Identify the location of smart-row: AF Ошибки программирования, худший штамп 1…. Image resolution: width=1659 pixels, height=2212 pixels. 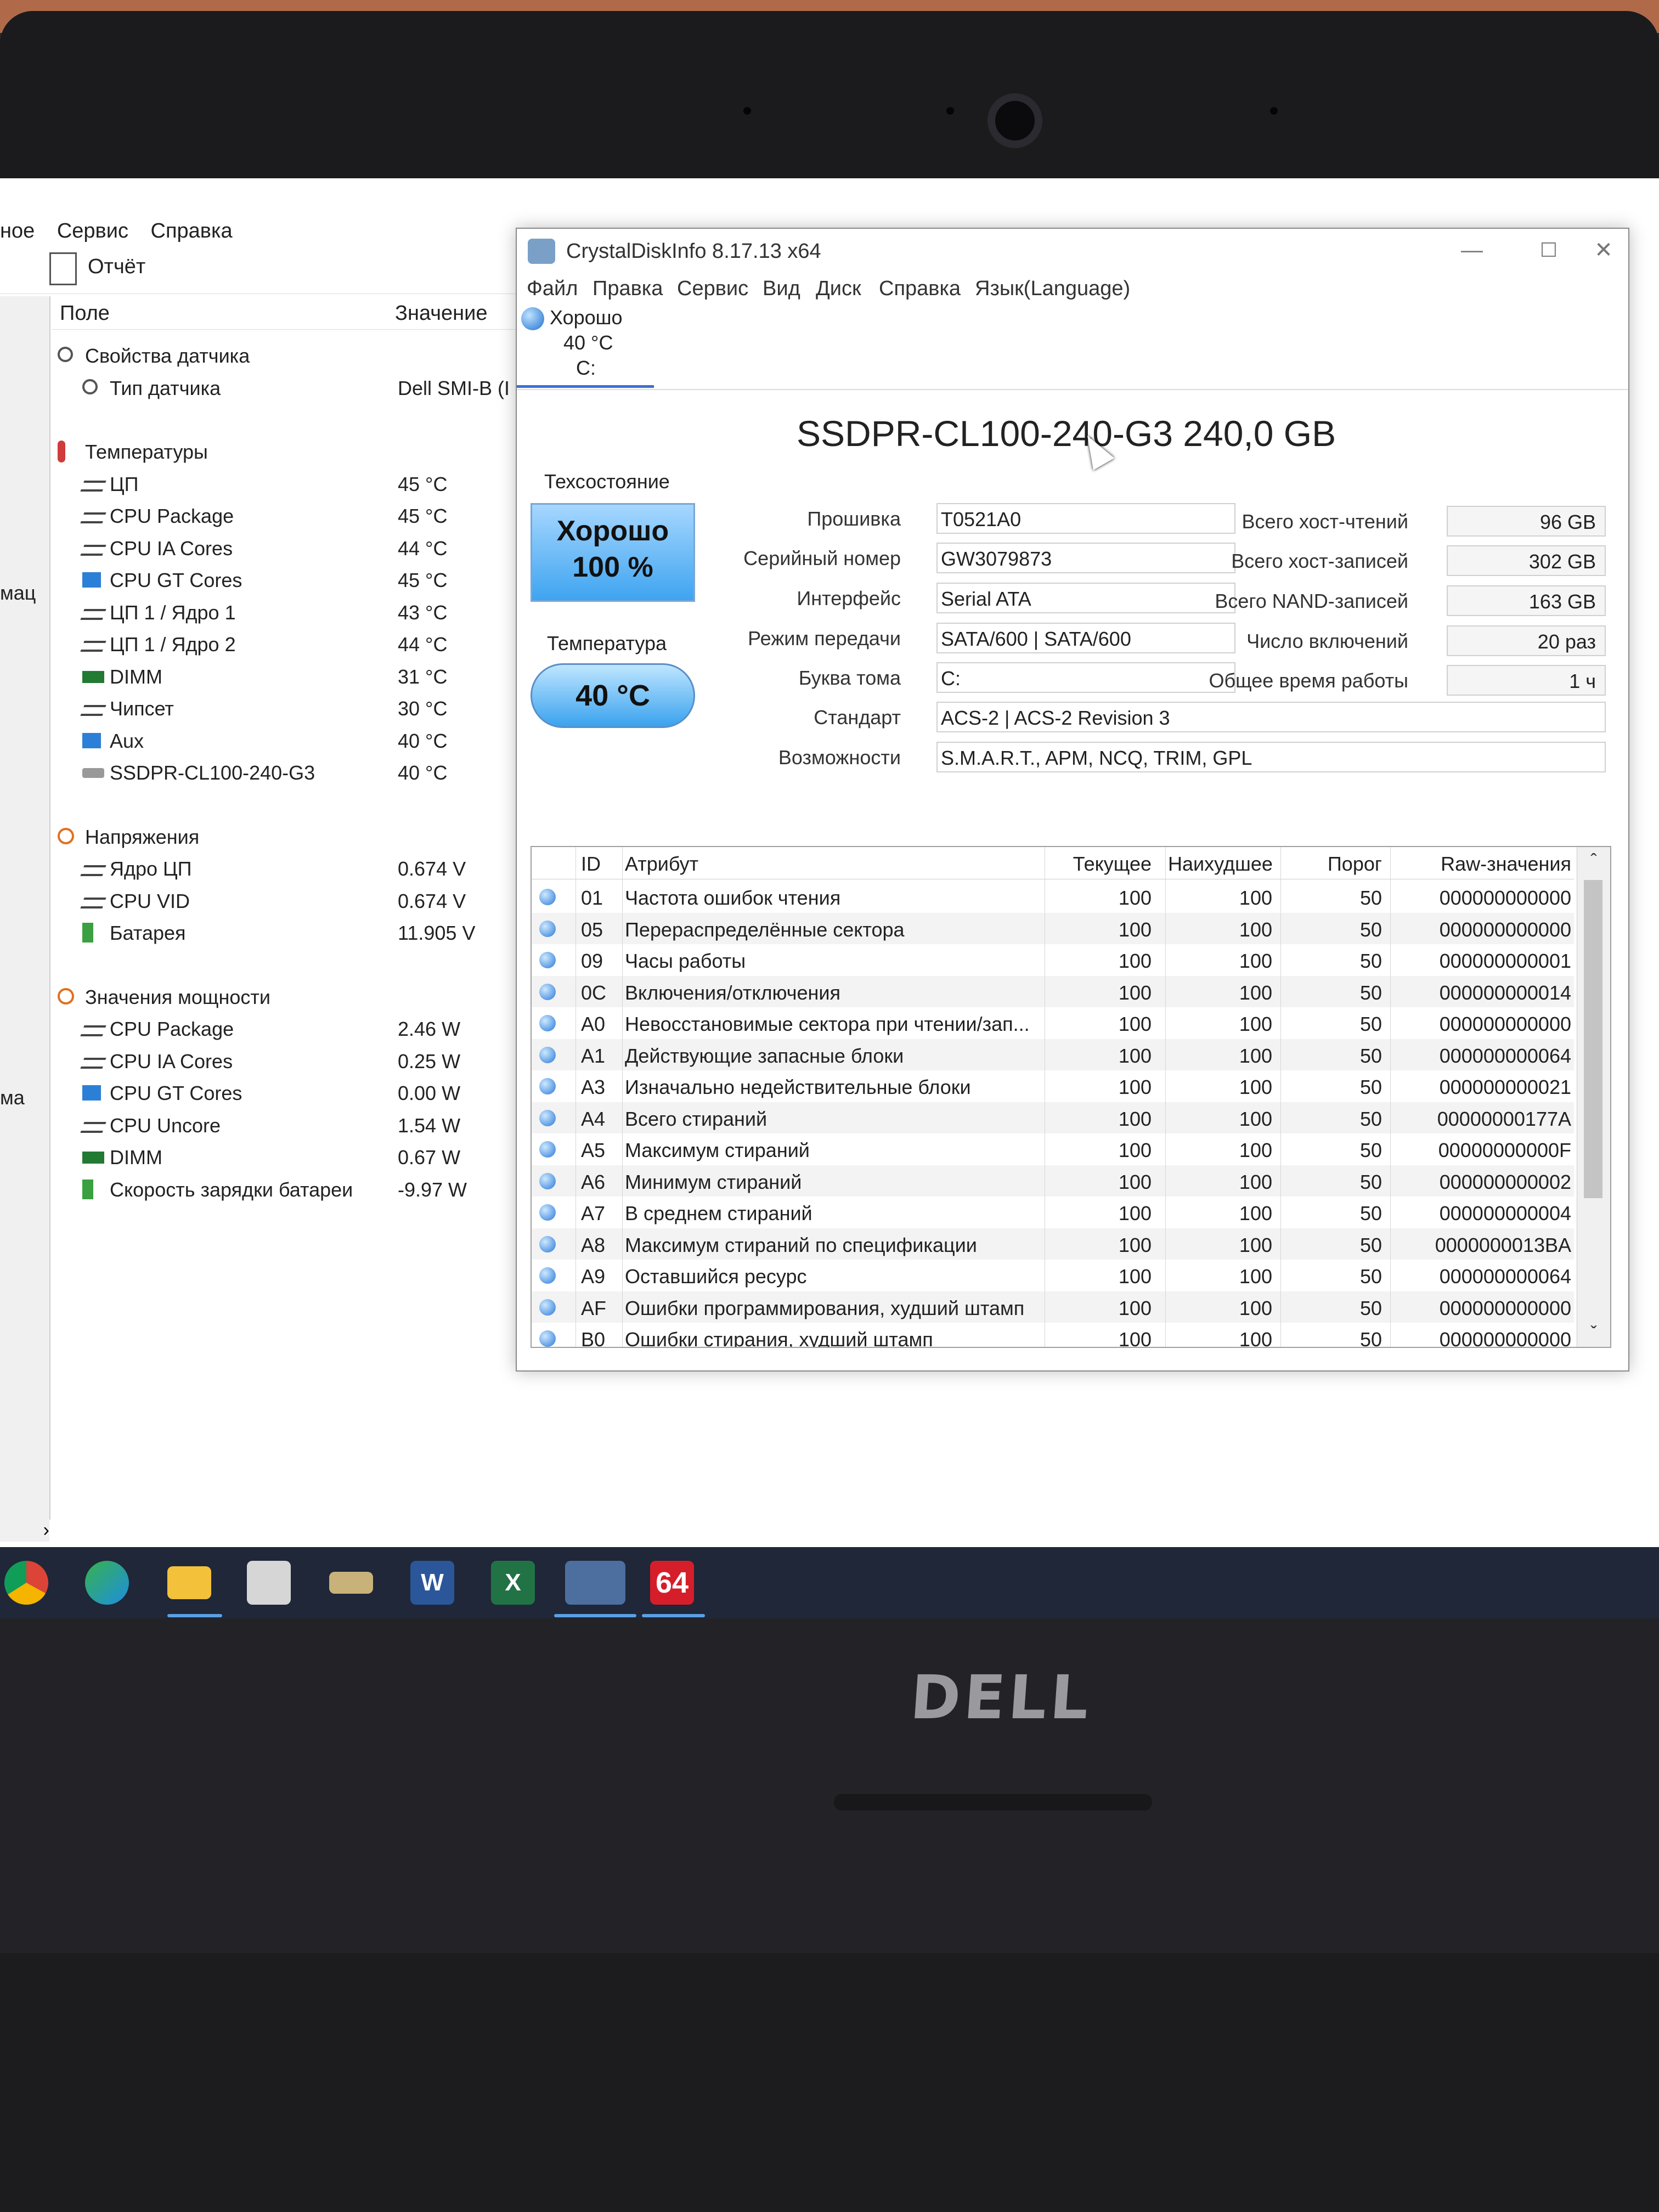
(1053, 1307).